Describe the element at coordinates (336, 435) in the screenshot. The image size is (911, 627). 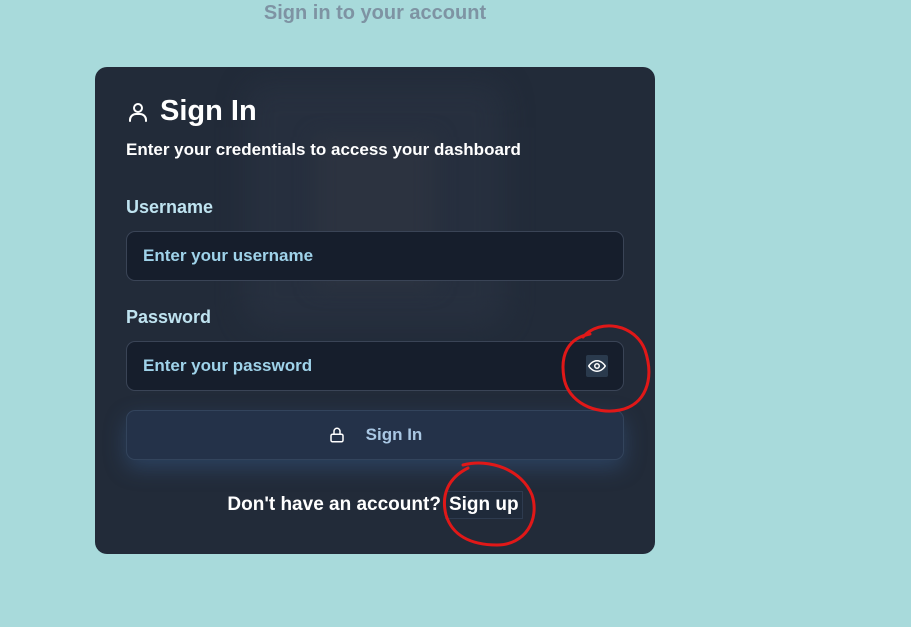
I see `lock-icon` at that location.